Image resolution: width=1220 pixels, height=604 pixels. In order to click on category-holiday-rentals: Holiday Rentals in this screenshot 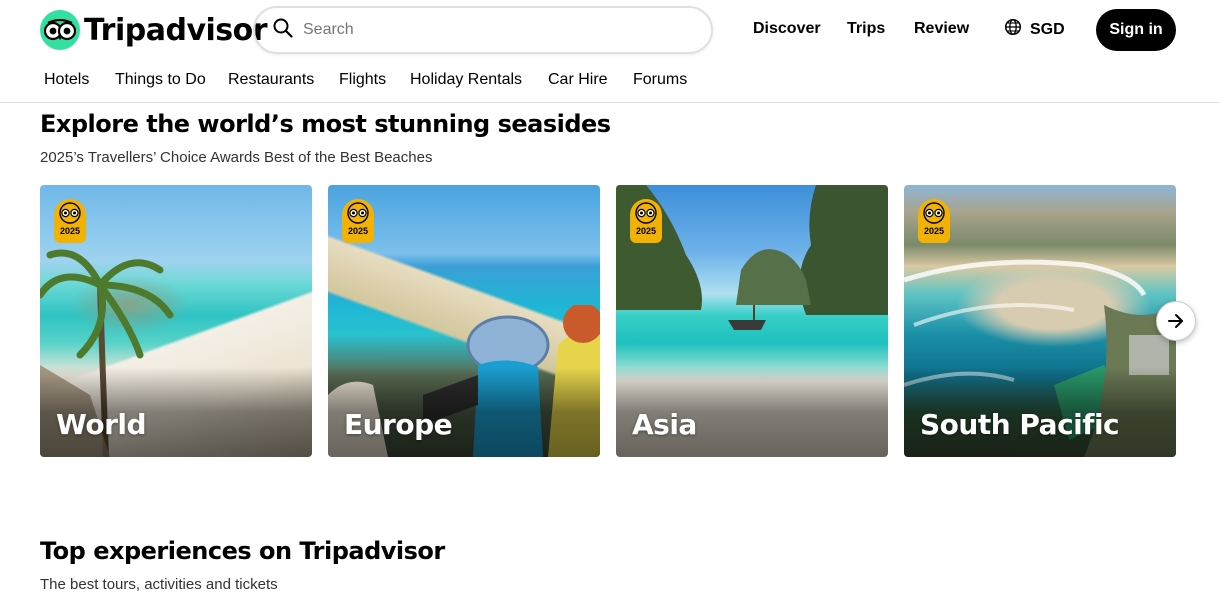, I will do `click(466, 80)`.